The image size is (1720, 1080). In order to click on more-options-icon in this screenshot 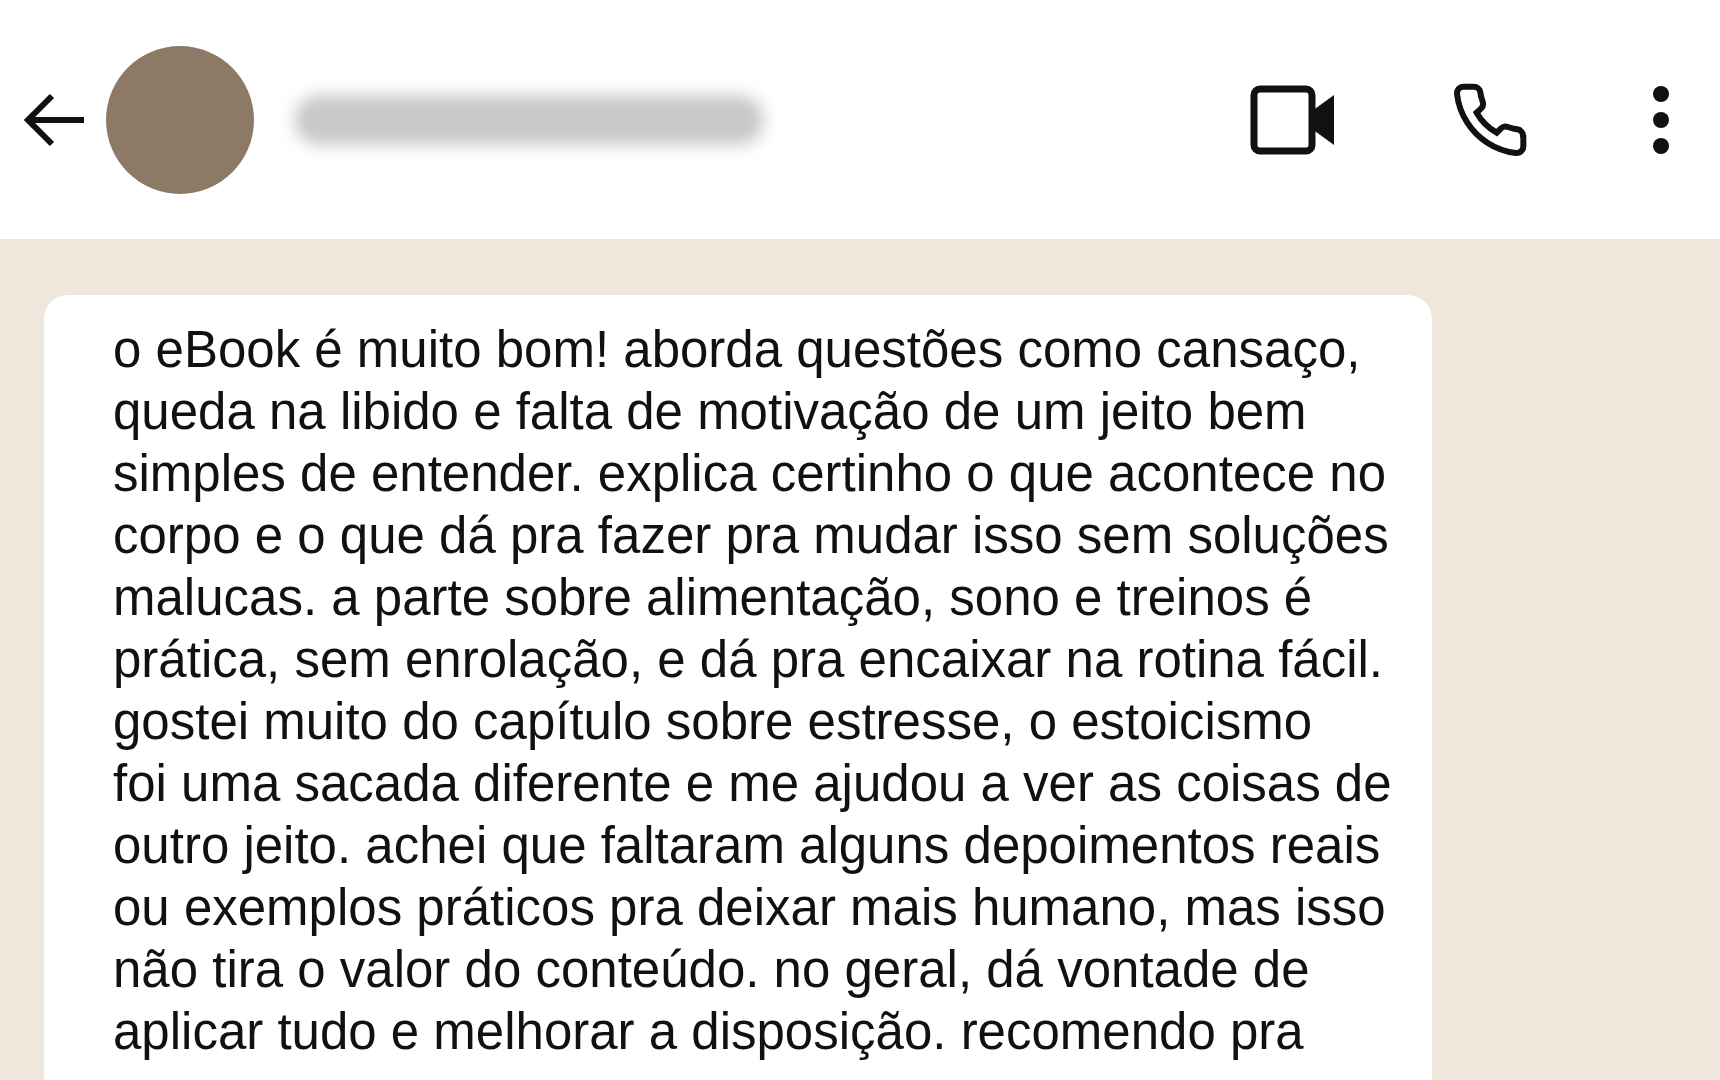, I will do `click(1661, 119)`.